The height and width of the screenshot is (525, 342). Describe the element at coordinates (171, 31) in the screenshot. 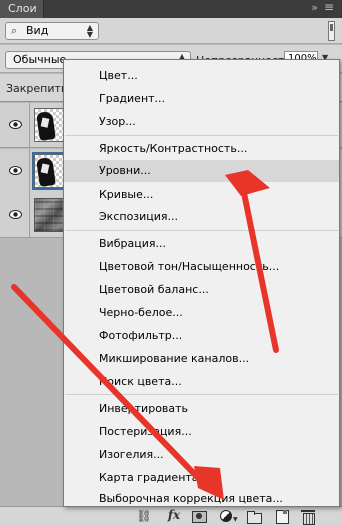

I see `layer-filter-toolbar: ⌕ Вид ▲ ▼` at that location.